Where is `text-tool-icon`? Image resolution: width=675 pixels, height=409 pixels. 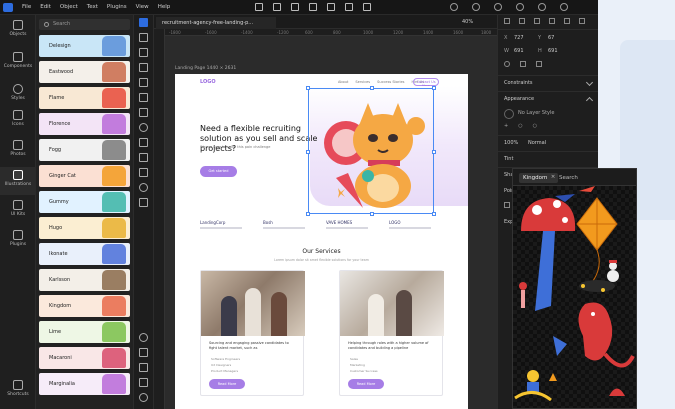 text-tool-icon is located at coordinates (143, 67).